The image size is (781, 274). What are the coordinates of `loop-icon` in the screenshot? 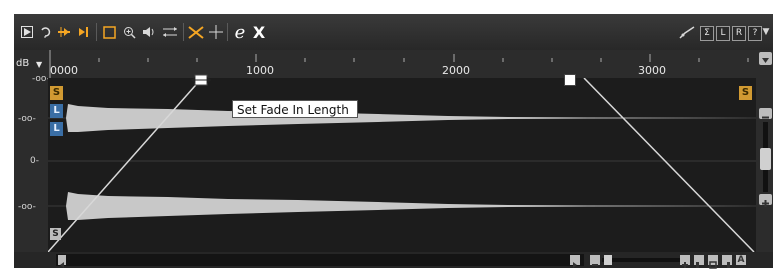 It's located at (45, 32).